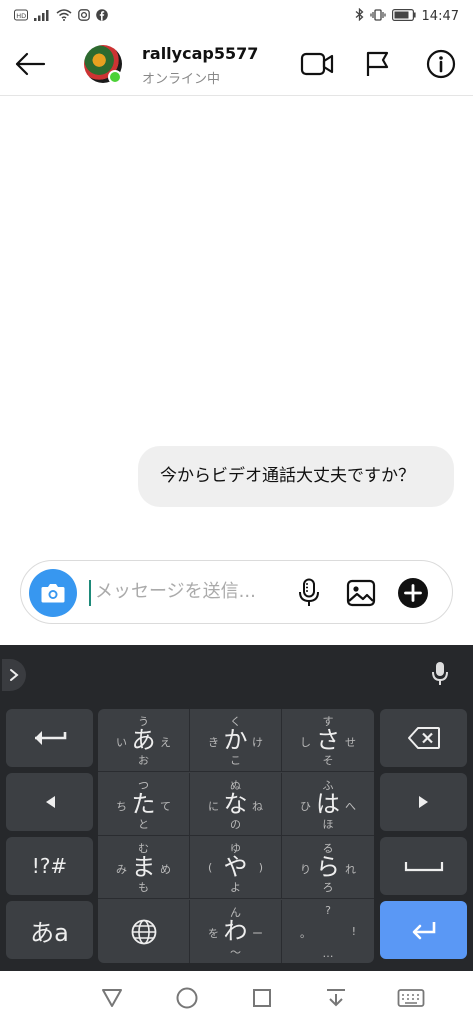 The height and width of the screenshot is (1024, 473). Describe the element at coordinates (296, 476) in the screenshot. I see `message-bubble-sent: 今からビデオ通話大丈夫ですか？` at that location.